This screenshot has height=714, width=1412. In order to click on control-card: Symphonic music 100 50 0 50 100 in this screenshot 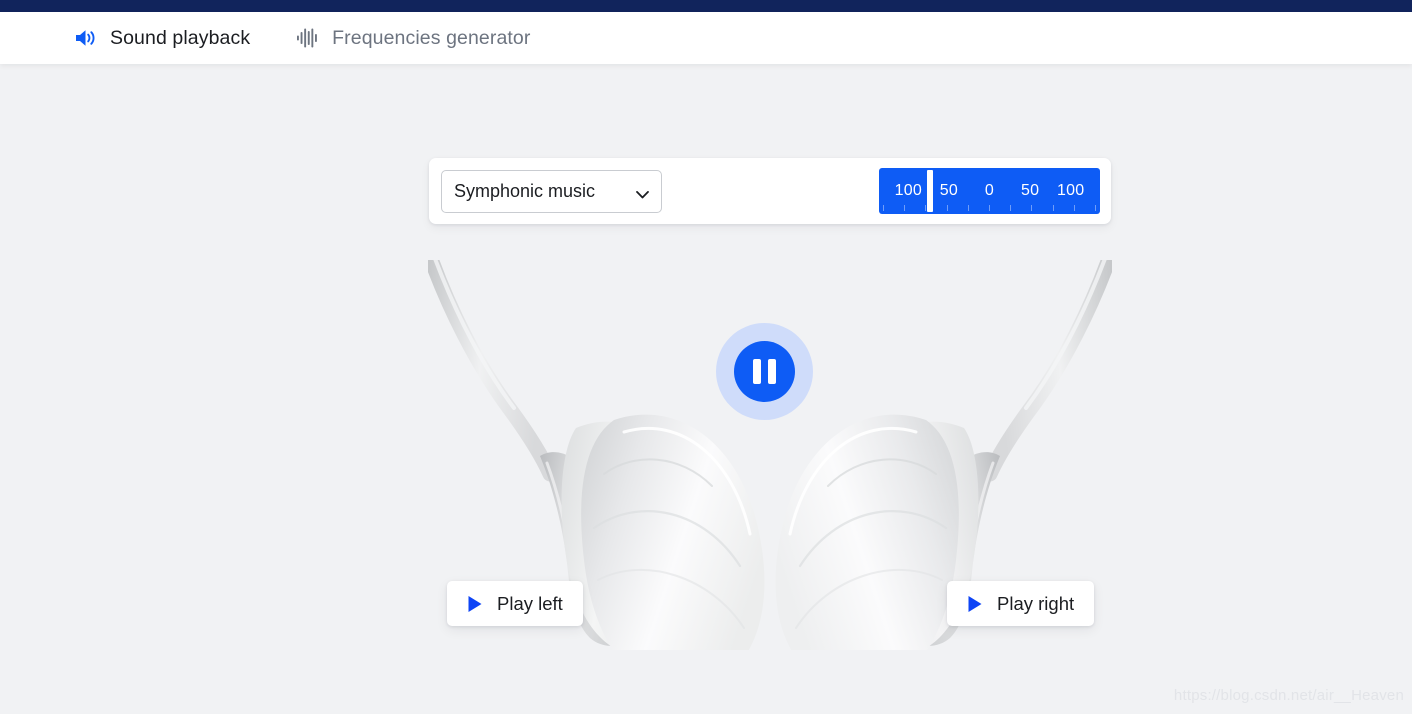, I will do `click(770, 191)`.